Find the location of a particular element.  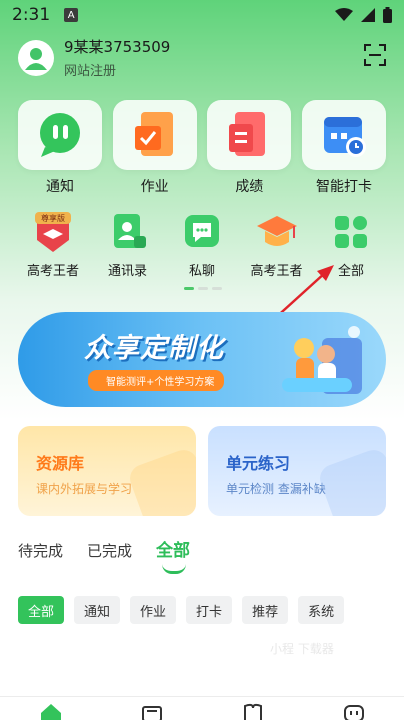

user-icon is located at coordinates (36, 58).